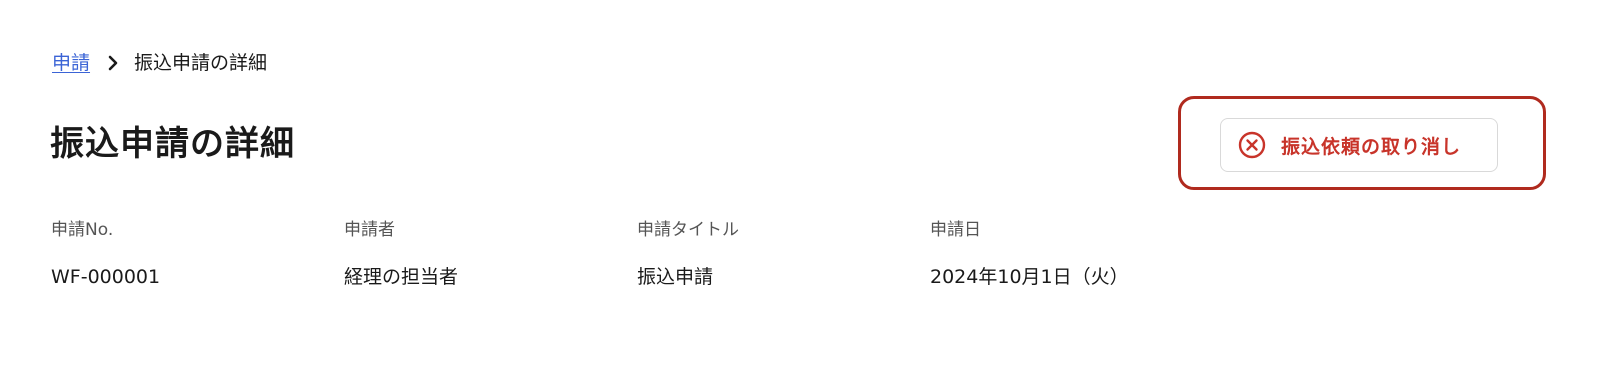 This screenshot has height=384, width=1600. I want to click on breadcrumb-current: 振込申請の詳細, so click(201, 63).